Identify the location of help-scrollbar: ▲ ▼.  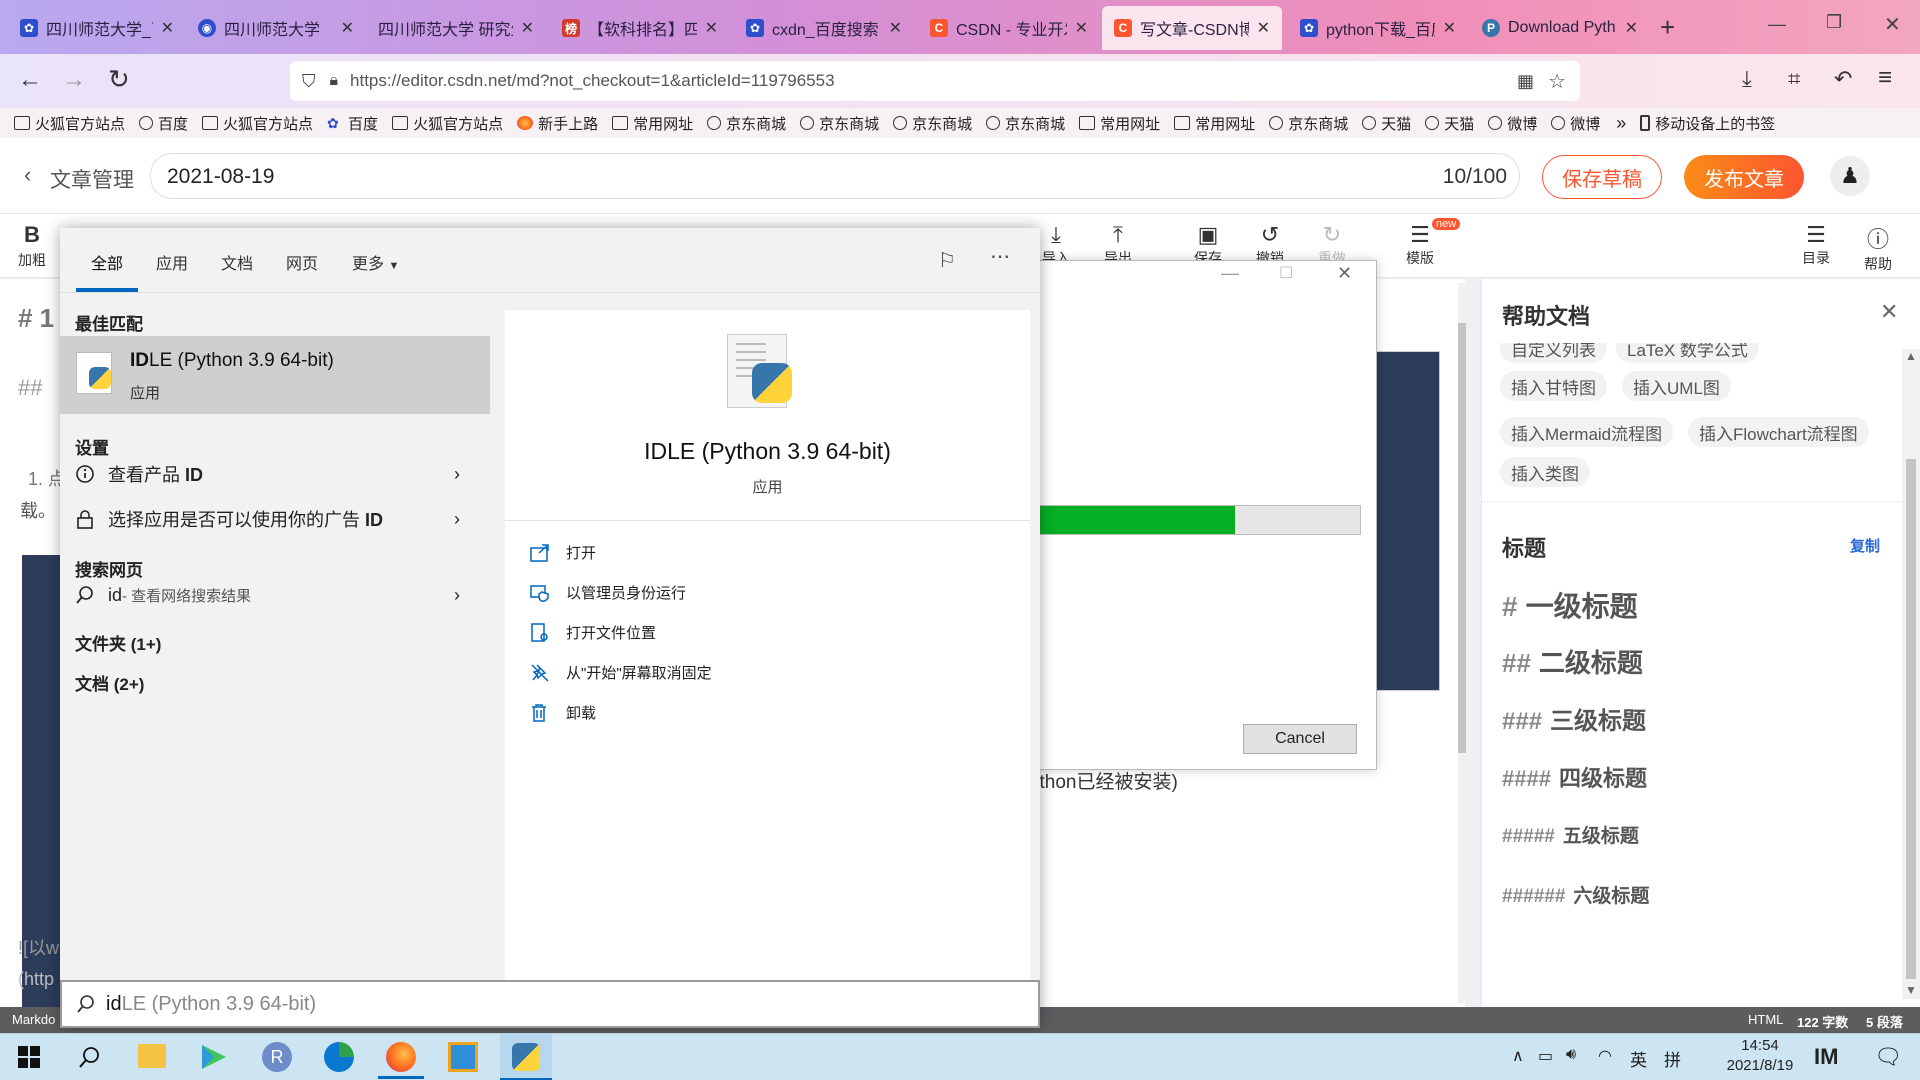
(1911, 674).